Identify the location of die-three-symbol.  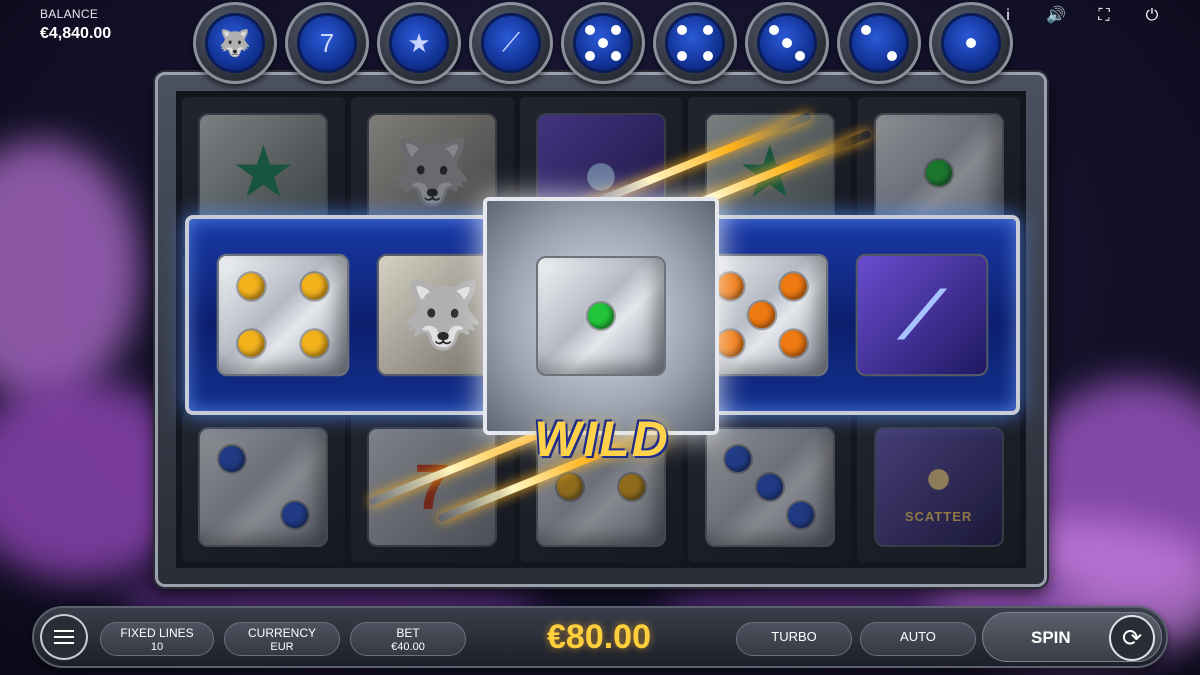
(769, 486).